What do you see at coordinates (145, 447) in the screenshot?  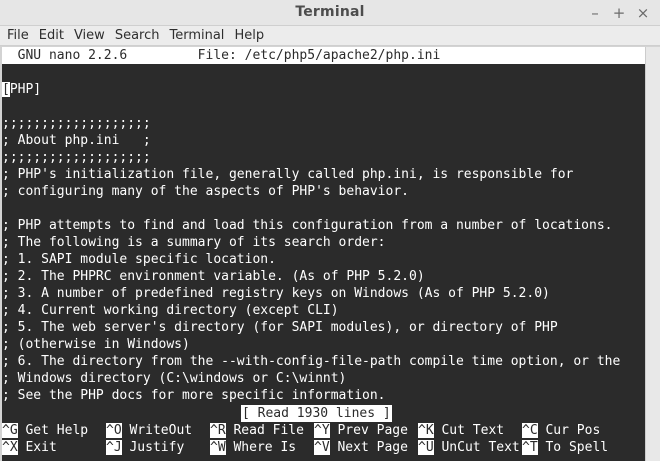 I see `shortcut-justify: ^J Justify` at bounding box center [145, 447].